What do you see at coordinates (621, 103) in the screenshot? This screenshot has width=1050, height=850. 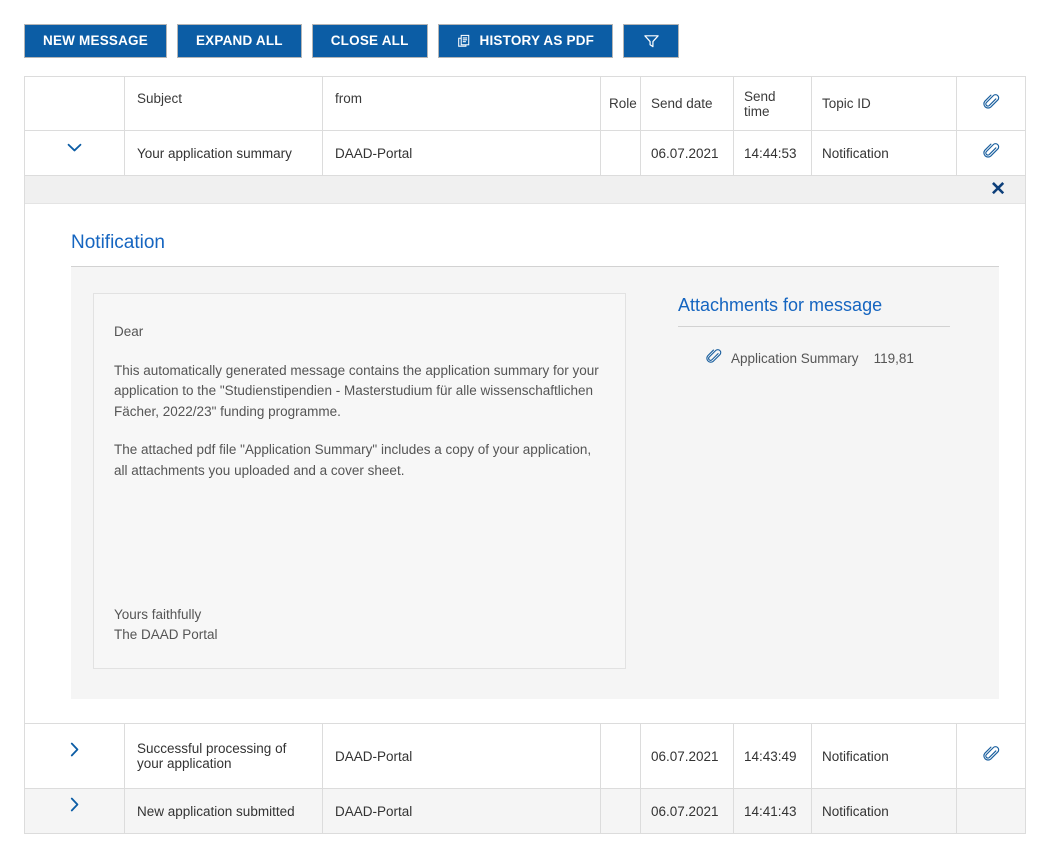 I see `header-role: Role` at bounding box center [621, 103].